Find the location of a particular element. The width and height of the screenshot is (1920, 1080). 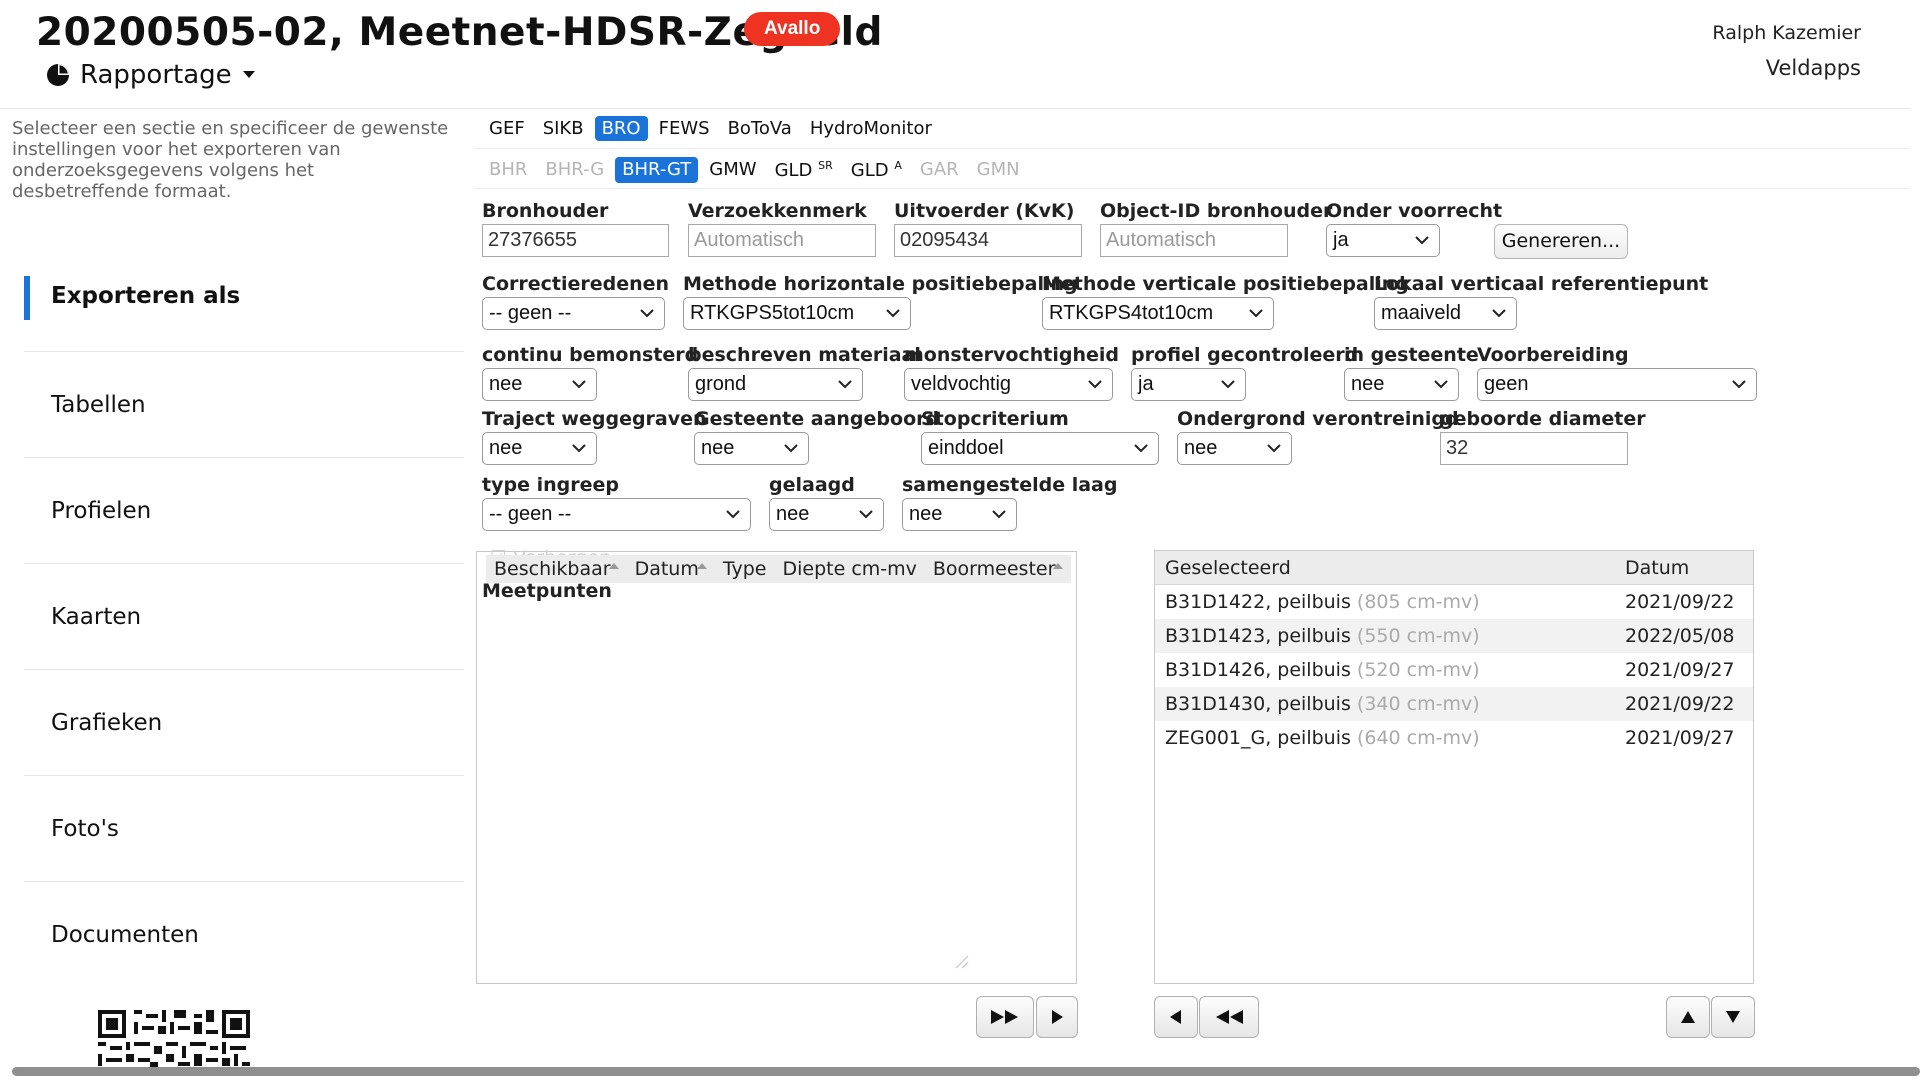

caret-down-icon is located at coordinates (248, 74).